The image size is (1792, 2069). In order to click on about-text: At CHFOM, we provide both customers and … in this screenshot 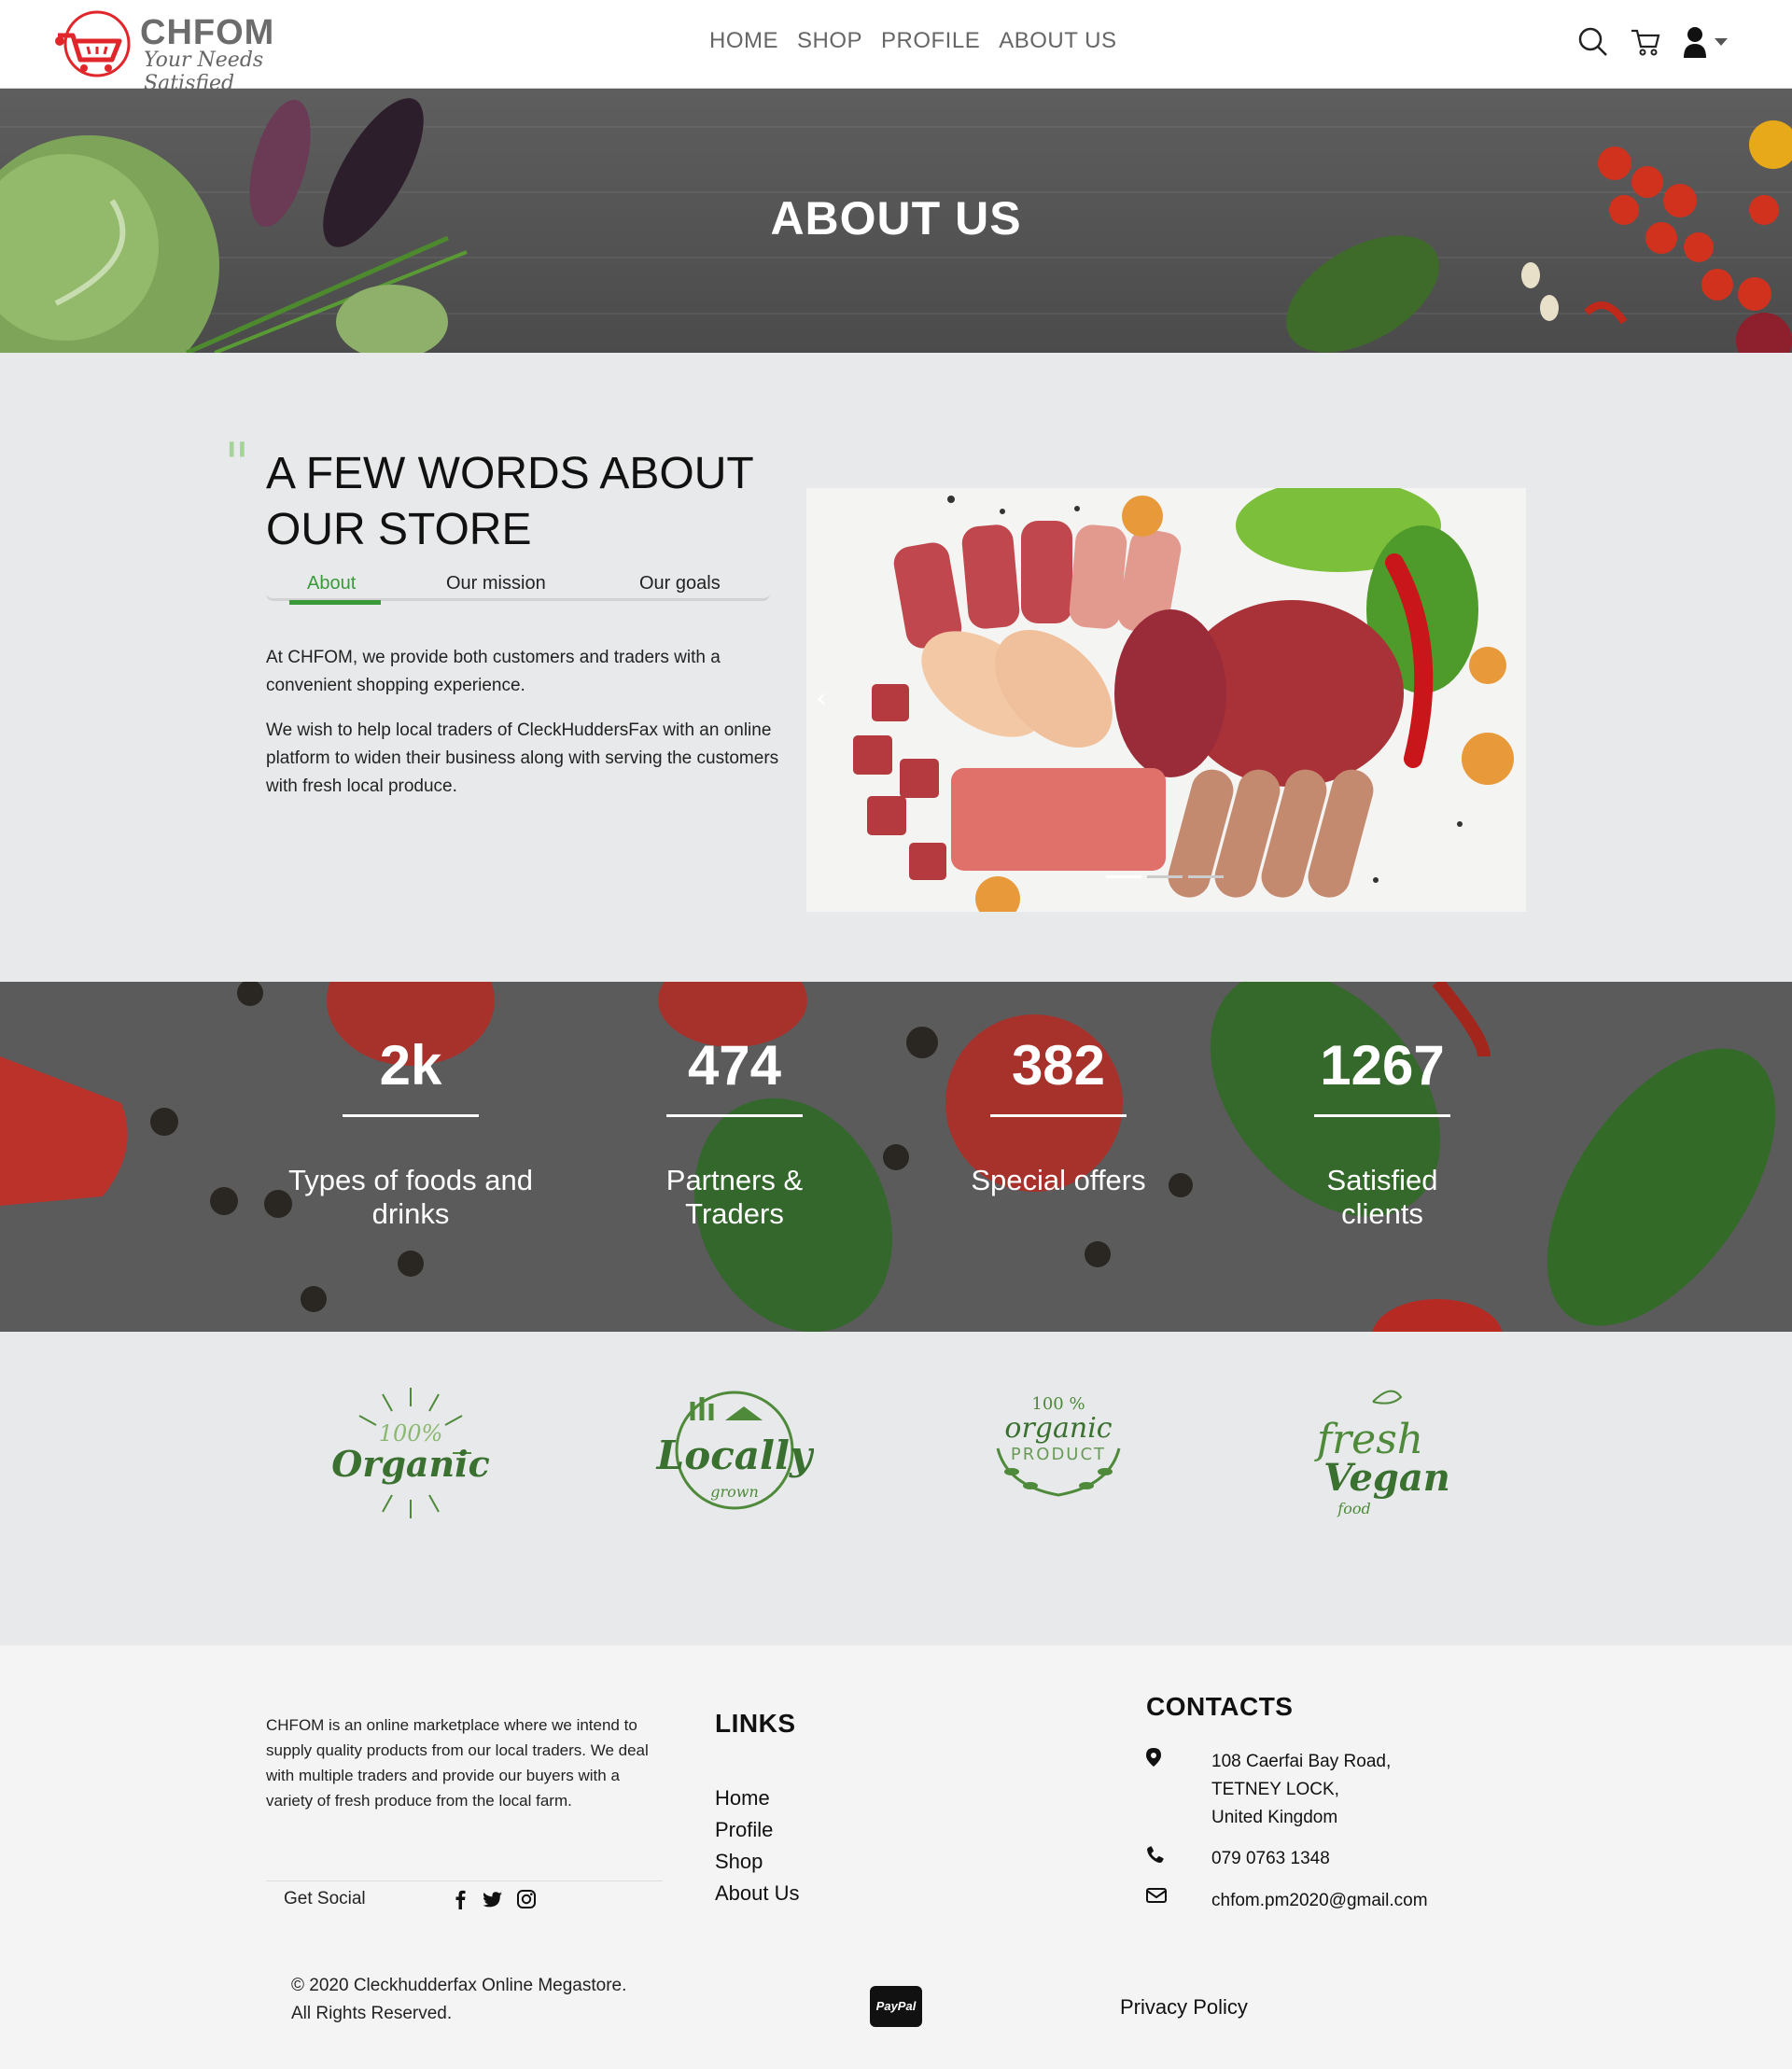, I will do `click(522, 731)`.